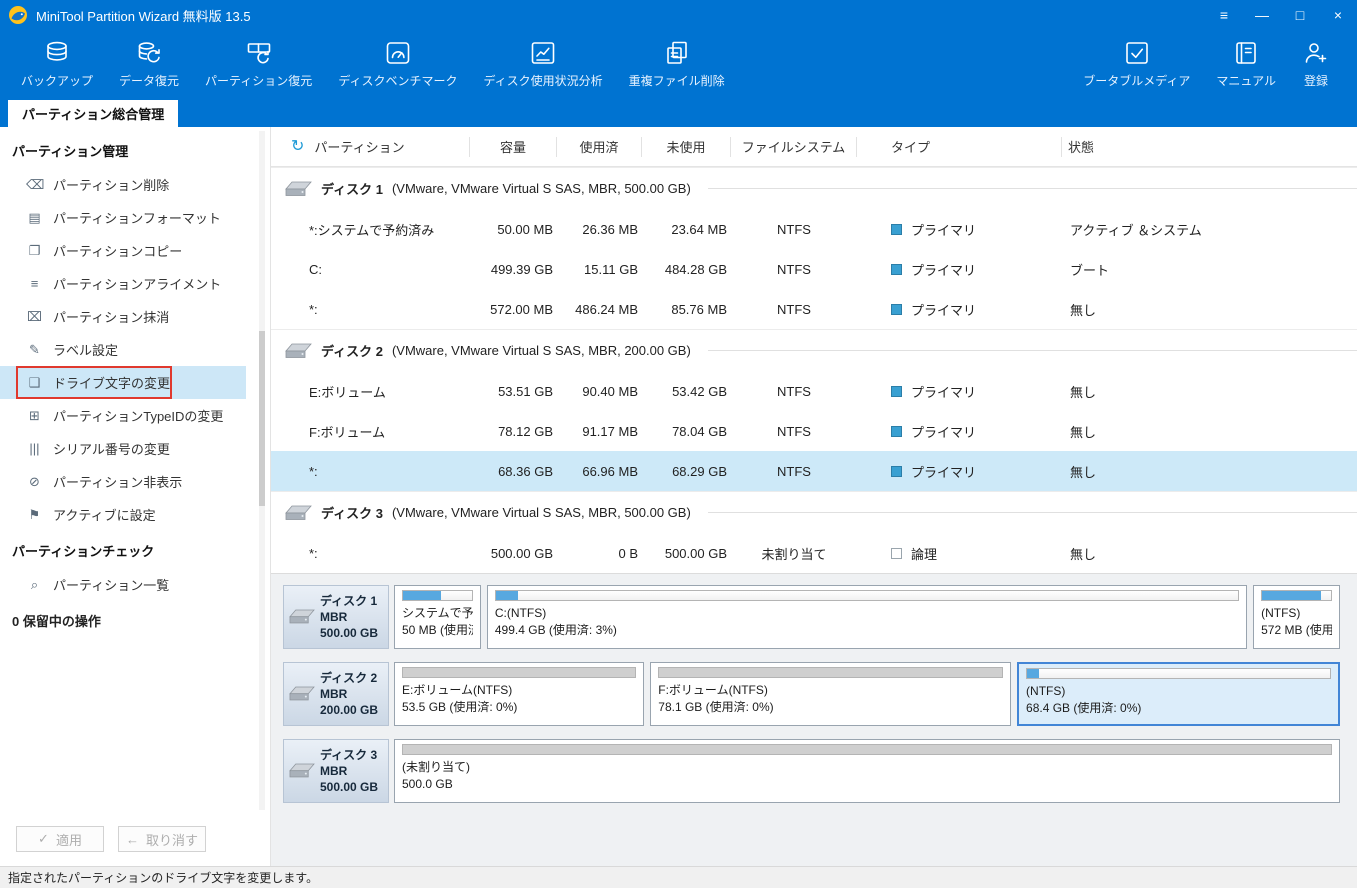 The image size is (1357, 888). What do you see at coordinates (123, 283) in the screenshot?
I see `sidebar-item-align-partition: ≡ パーティションアライメント` at bounding box center [123, 283].